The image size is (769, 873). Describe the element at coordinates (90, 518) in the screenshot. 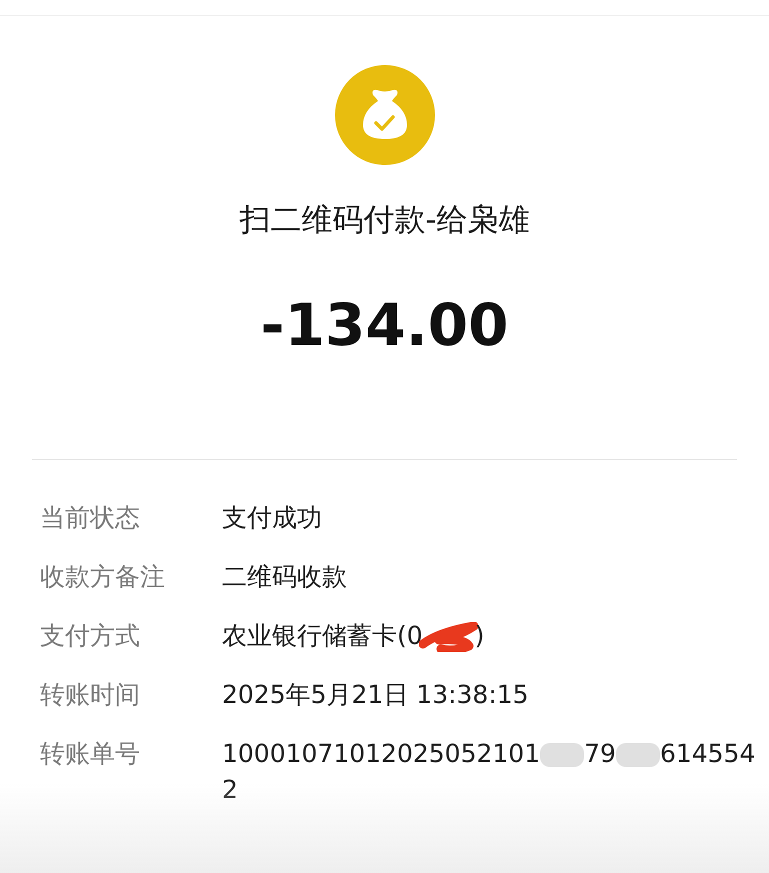

I see `detail-label: 当前状态` at that location.